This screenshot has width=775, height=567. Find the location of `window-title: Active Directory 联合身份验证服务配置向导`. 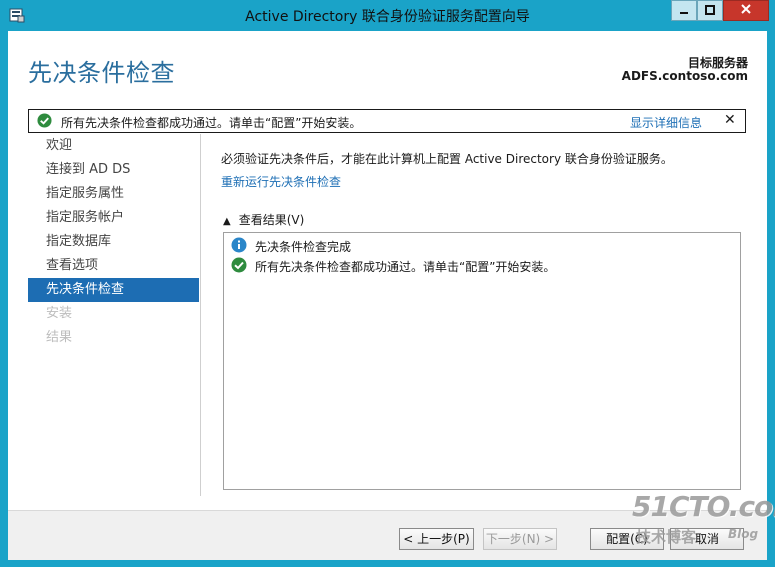

window-title: Active Directory 联合身份验证服务配置向导 is located at coordinates (387, 17).